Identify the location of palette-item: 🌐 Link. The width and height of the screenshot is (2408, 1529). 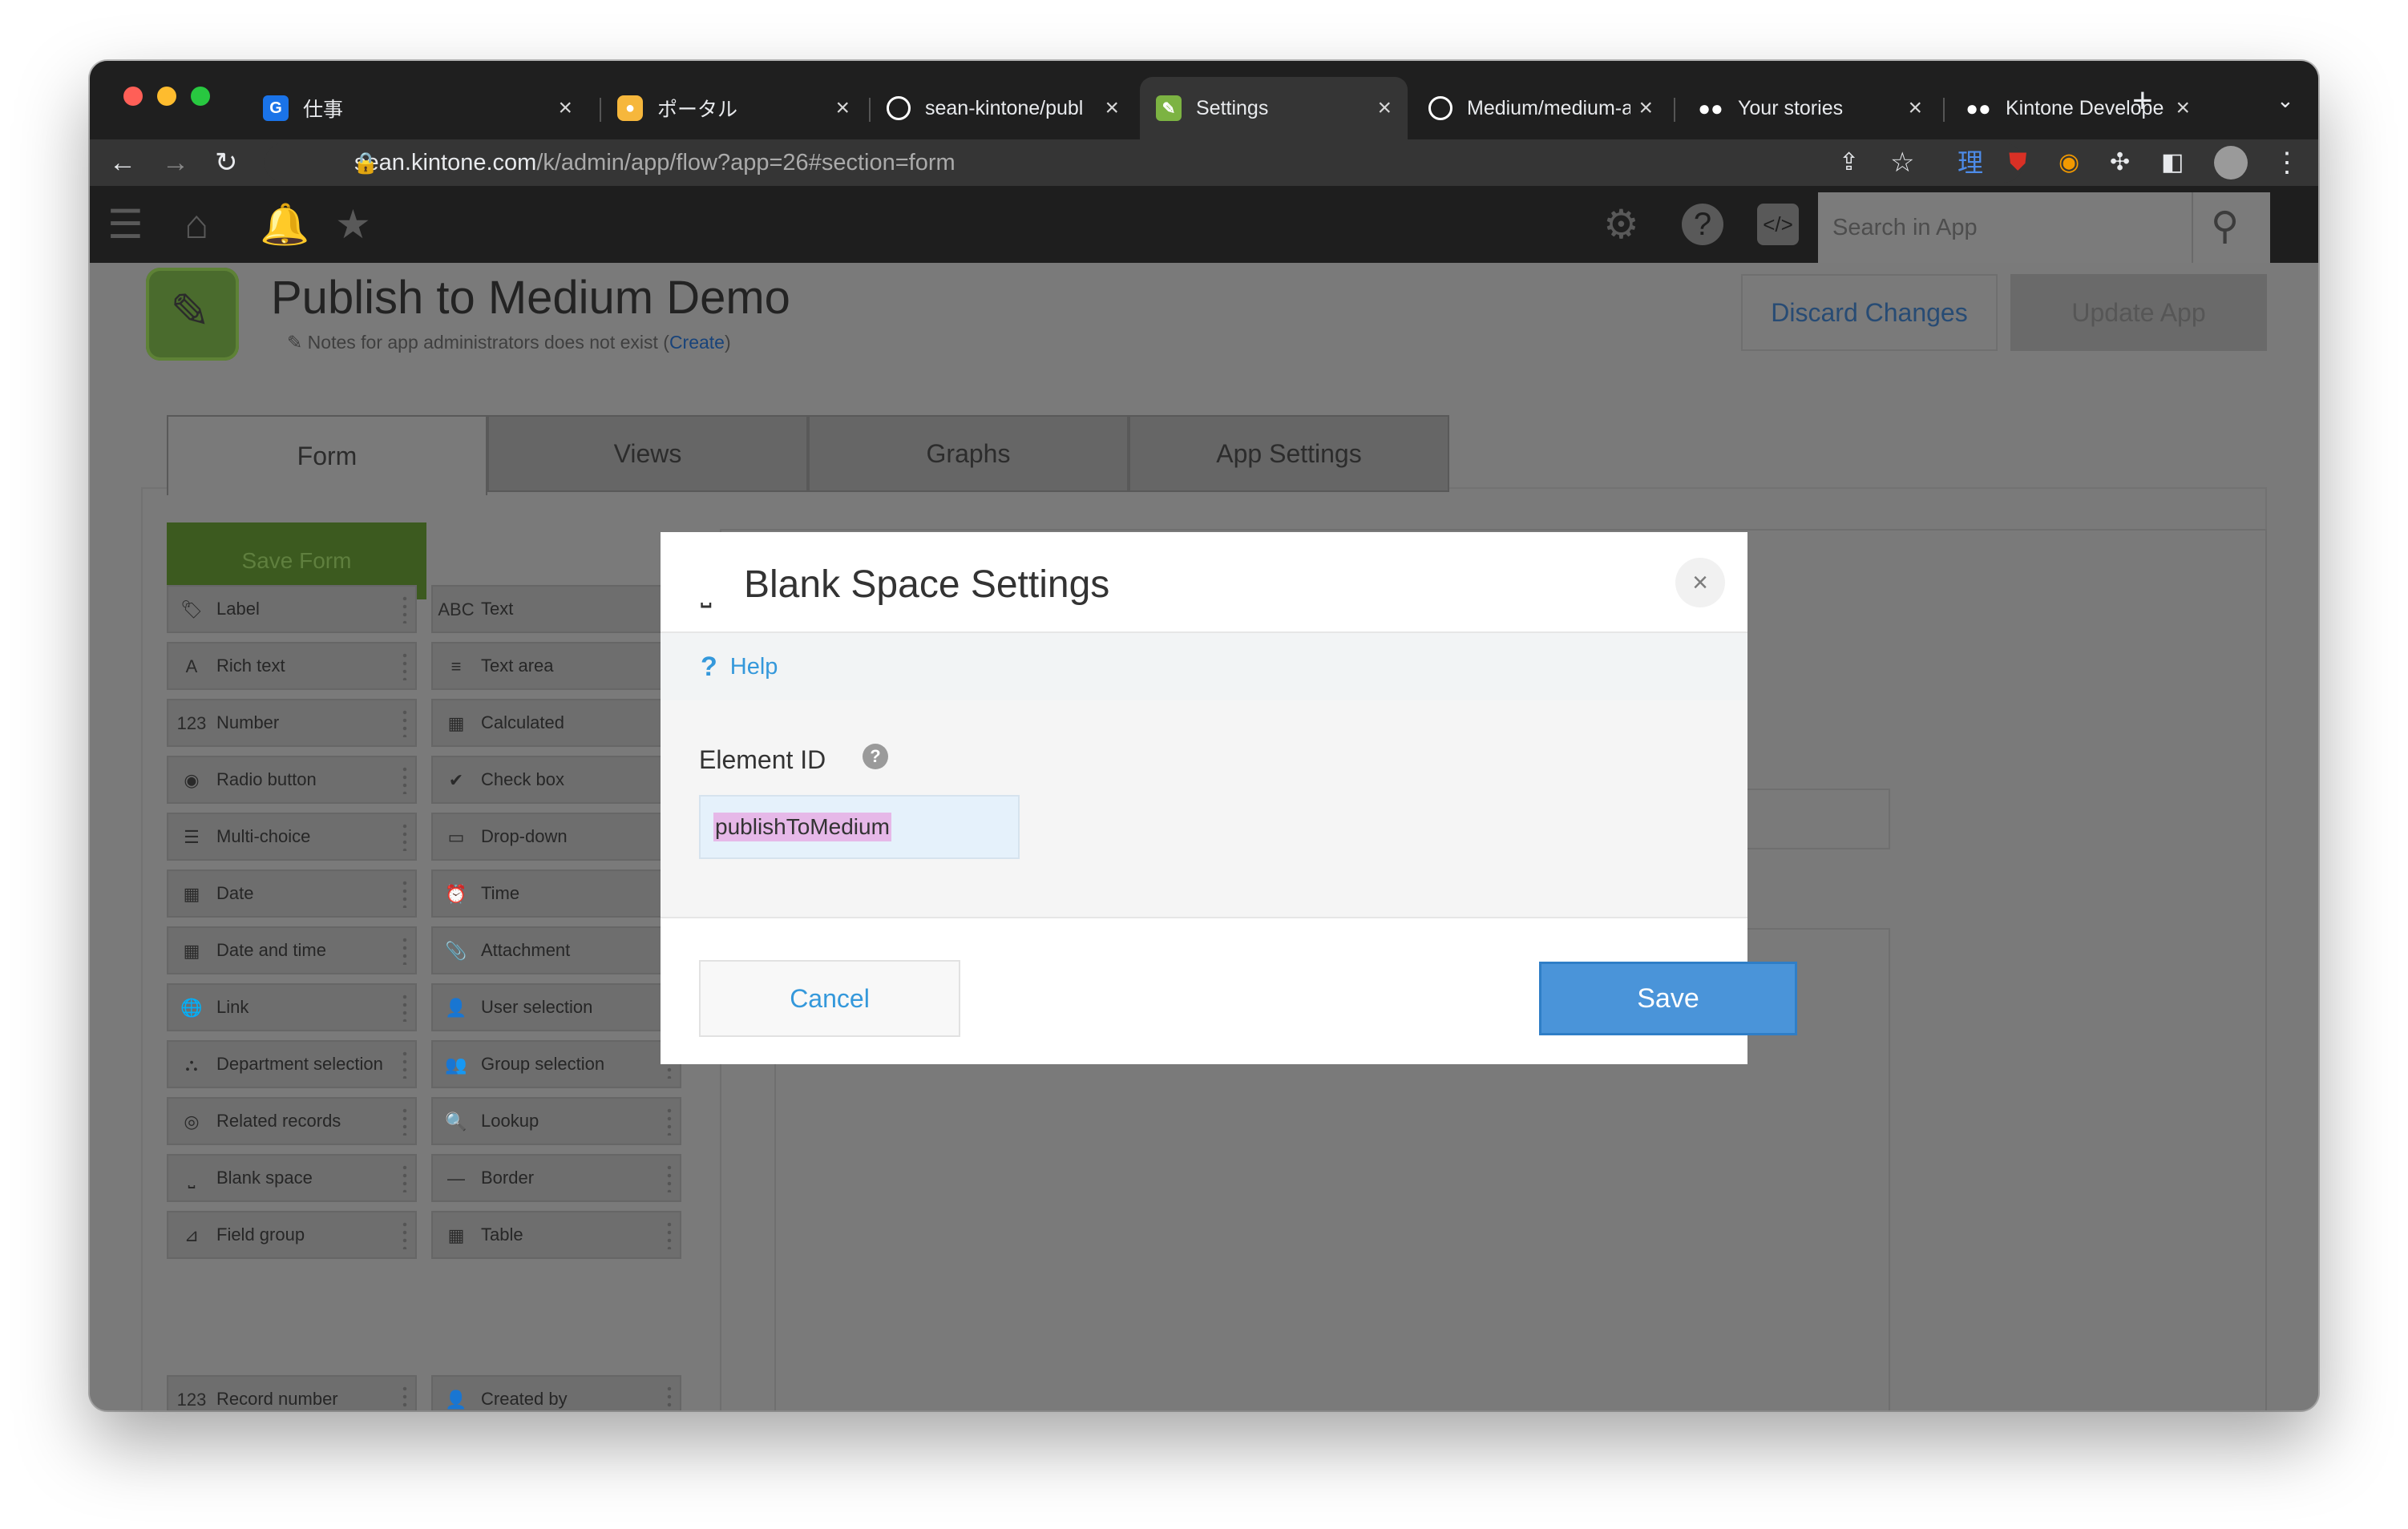
(292, 1007).